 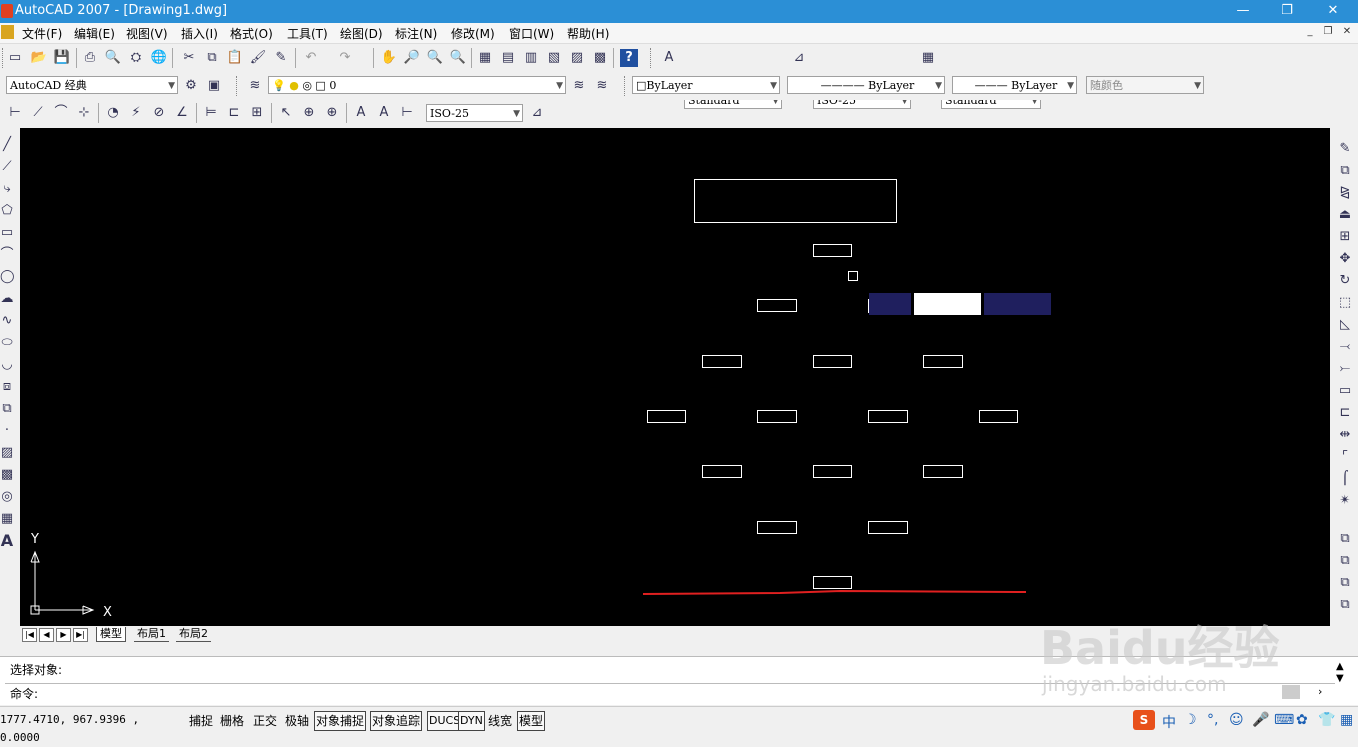 What do you see at coordinates (7, 519) in the screenshot?
I see `table-icon: ▦` at bounding box center [7, 519].